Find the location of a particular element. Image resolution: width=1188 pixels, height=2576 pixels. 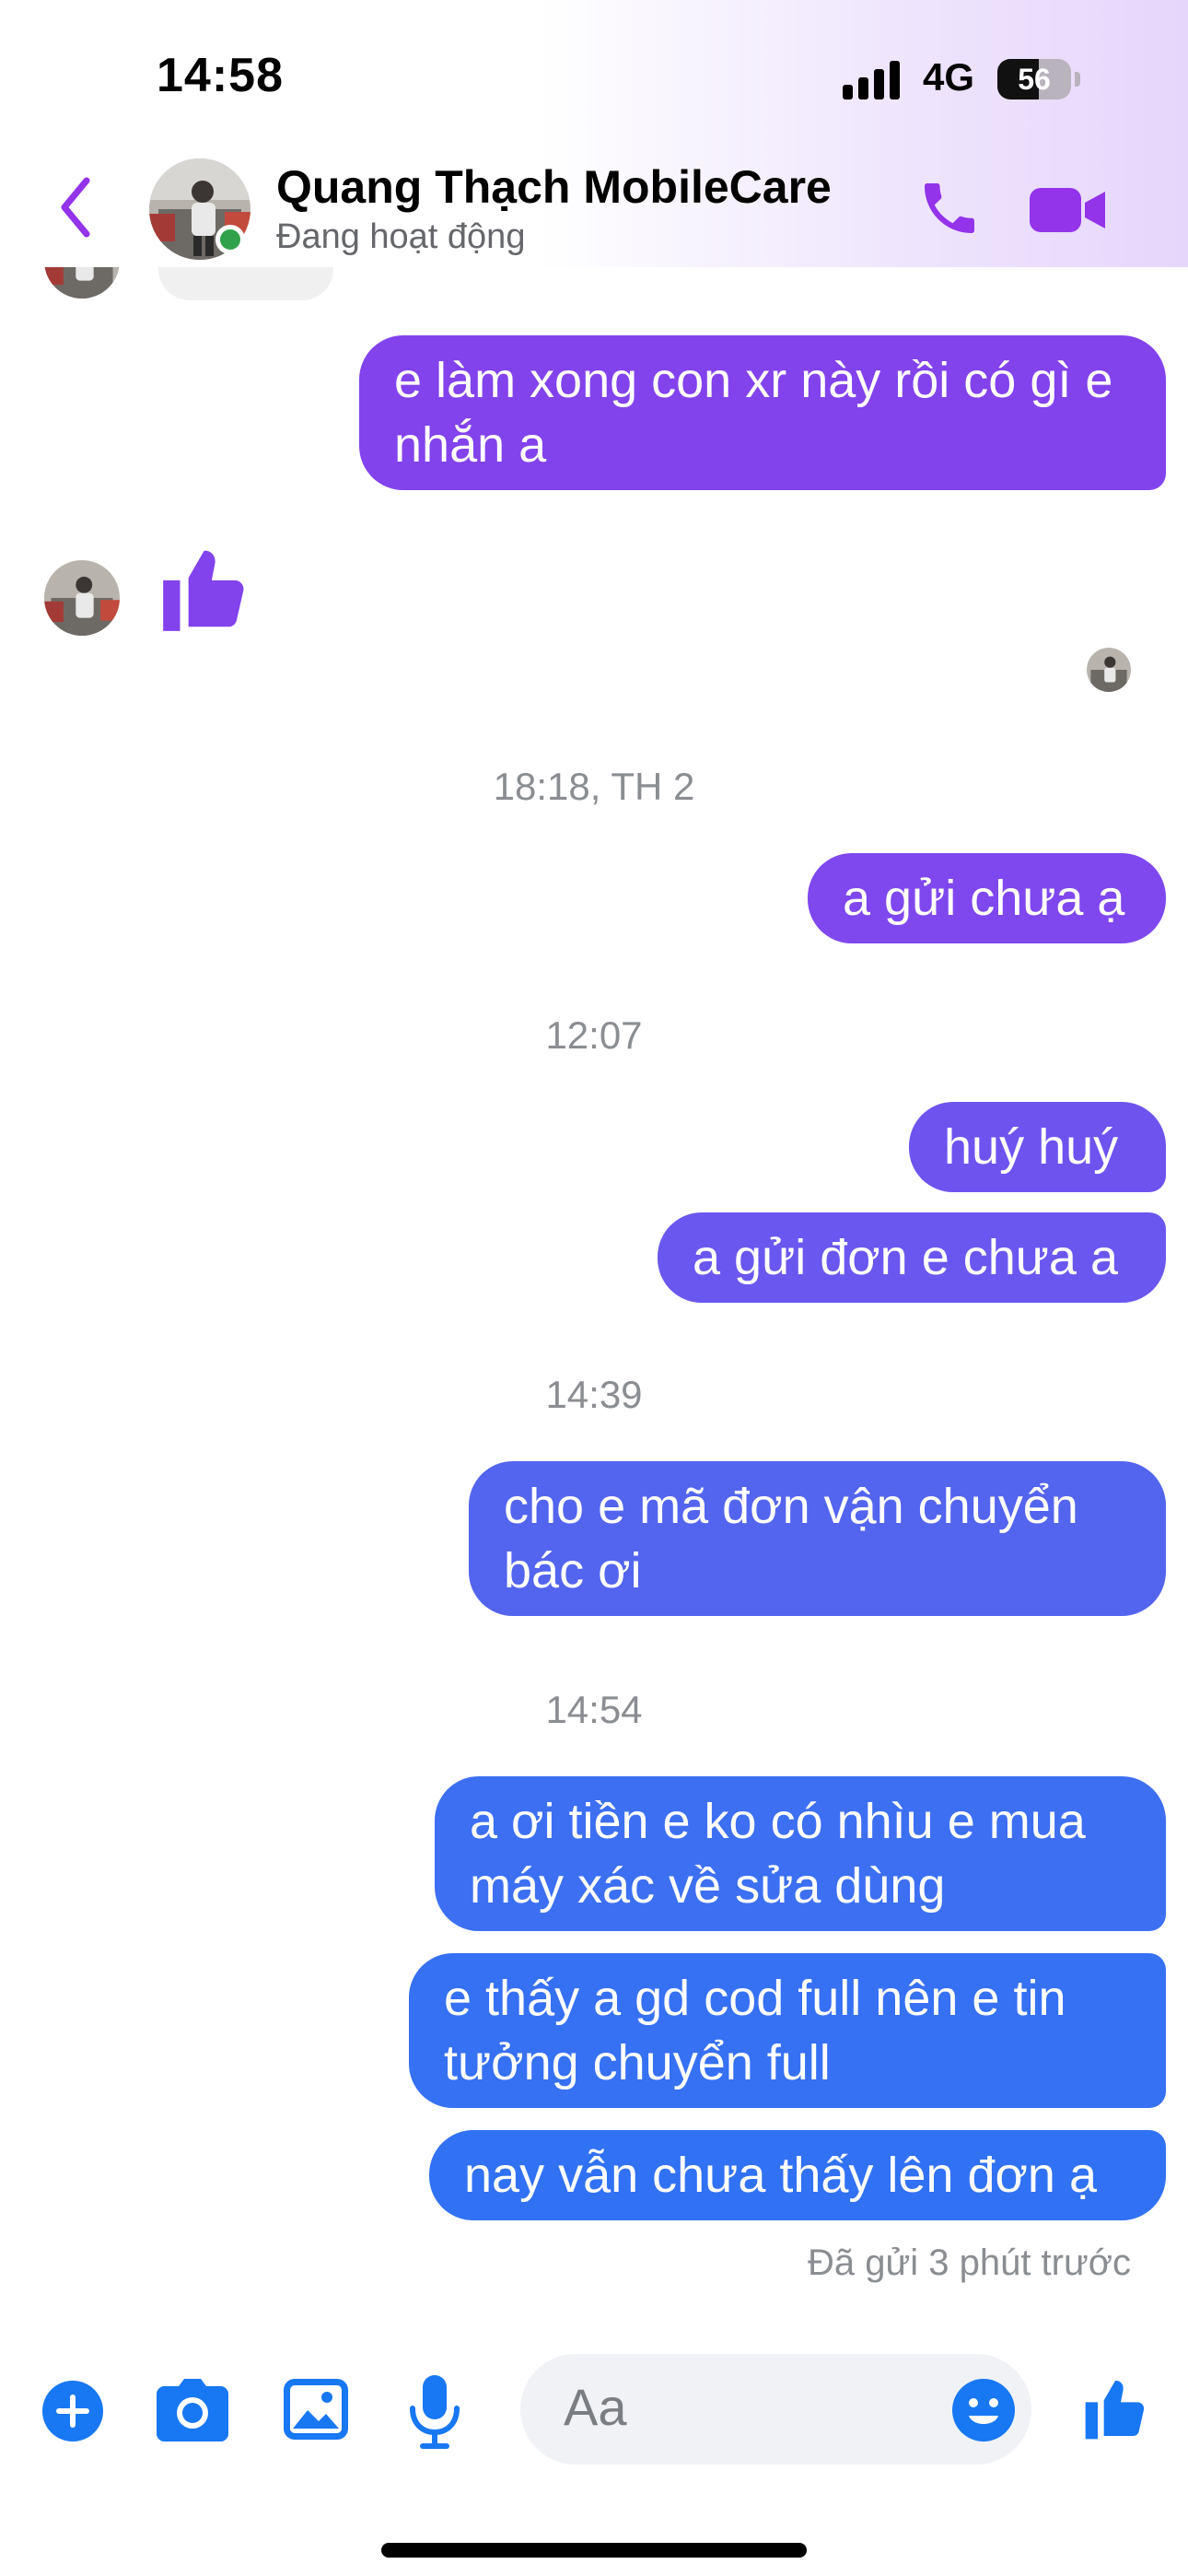

home-indicator is located at coordinates (594, 2550).